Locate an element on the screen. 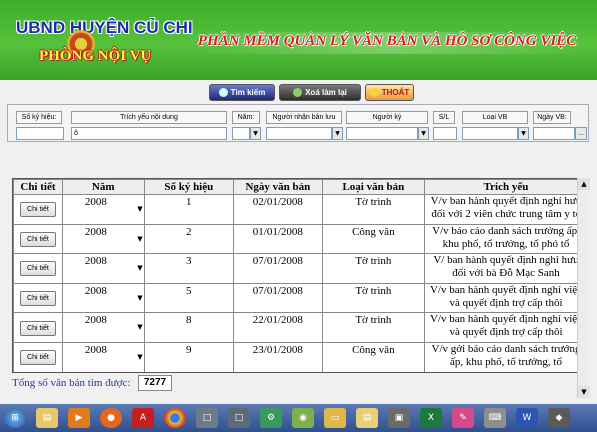 The width and height of the screenshot is (597, 432). word-icon: W is located at coordinates (527, 418).